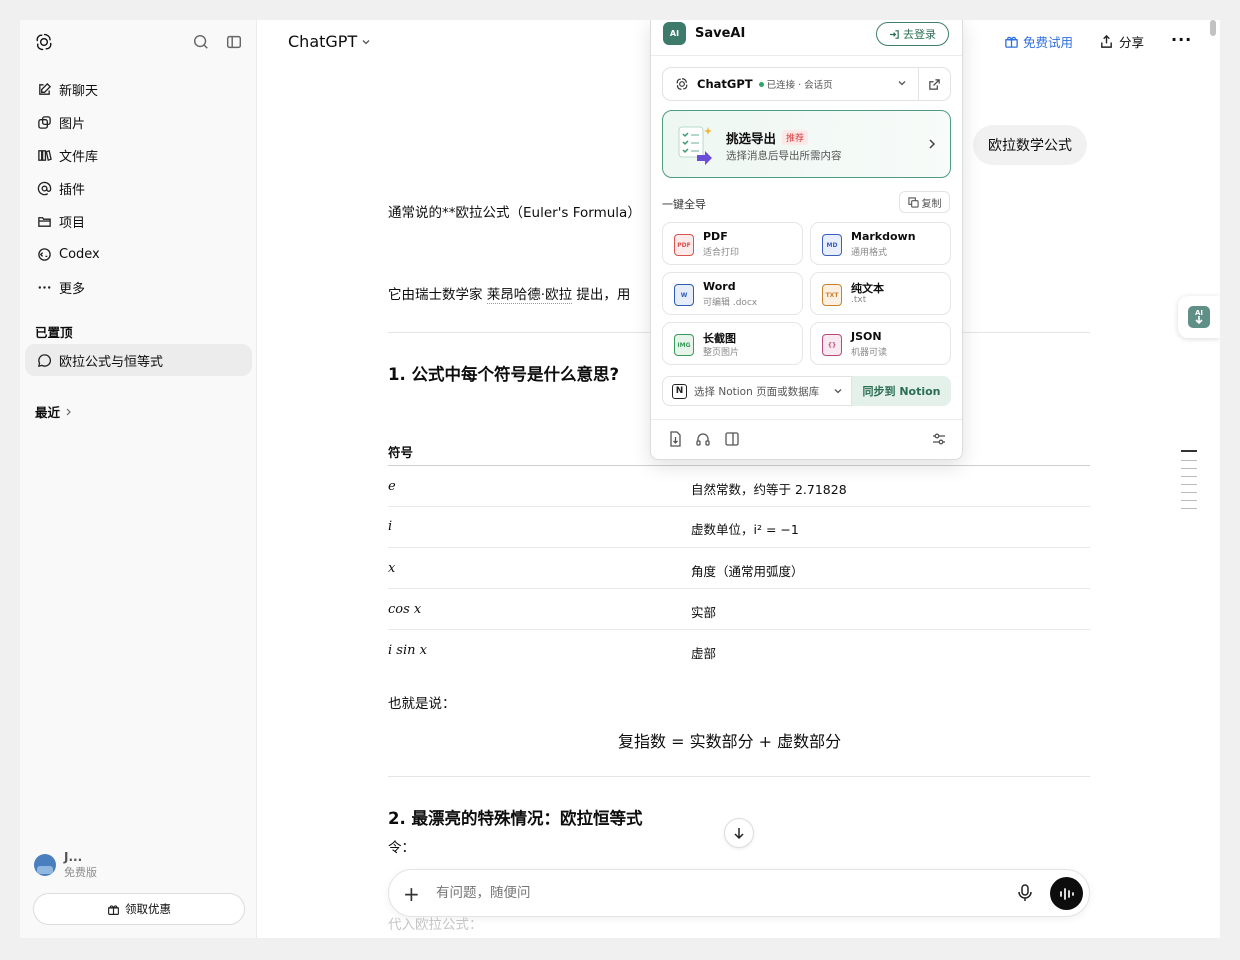 This screenshot has height=960, width=1240. Describe the element at coordinates (201, 42) in the screenshot. I see `search-icon` at that location.